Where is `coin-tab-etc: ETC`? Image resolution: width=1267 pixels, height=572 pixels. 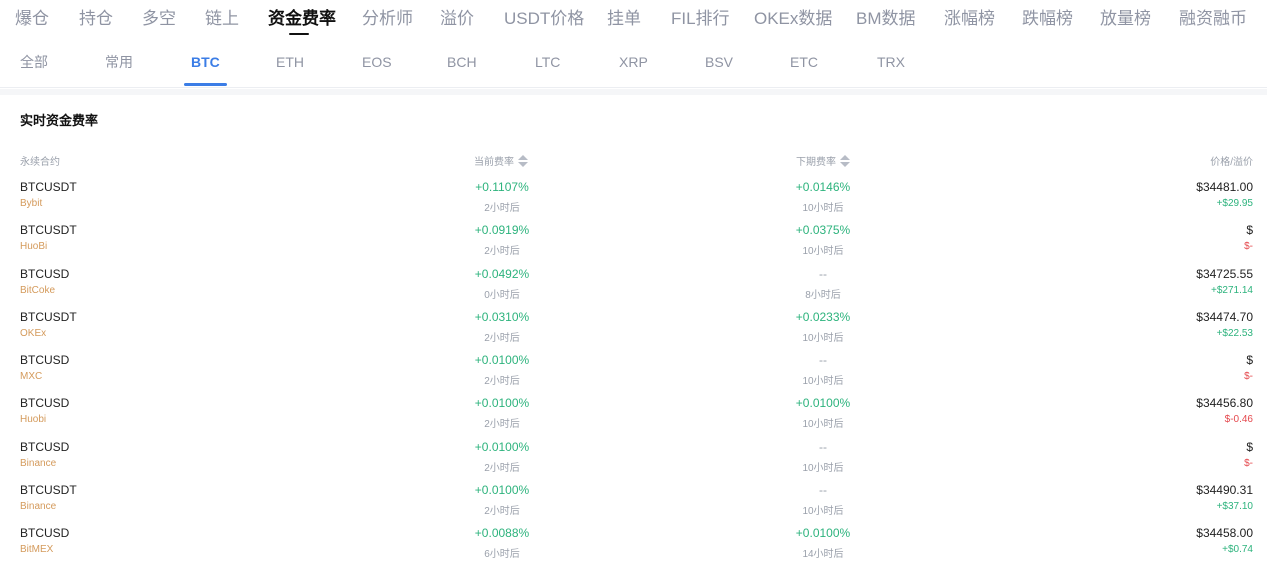
coin-tab-etc: ETC is located at coordinates (804, 62).